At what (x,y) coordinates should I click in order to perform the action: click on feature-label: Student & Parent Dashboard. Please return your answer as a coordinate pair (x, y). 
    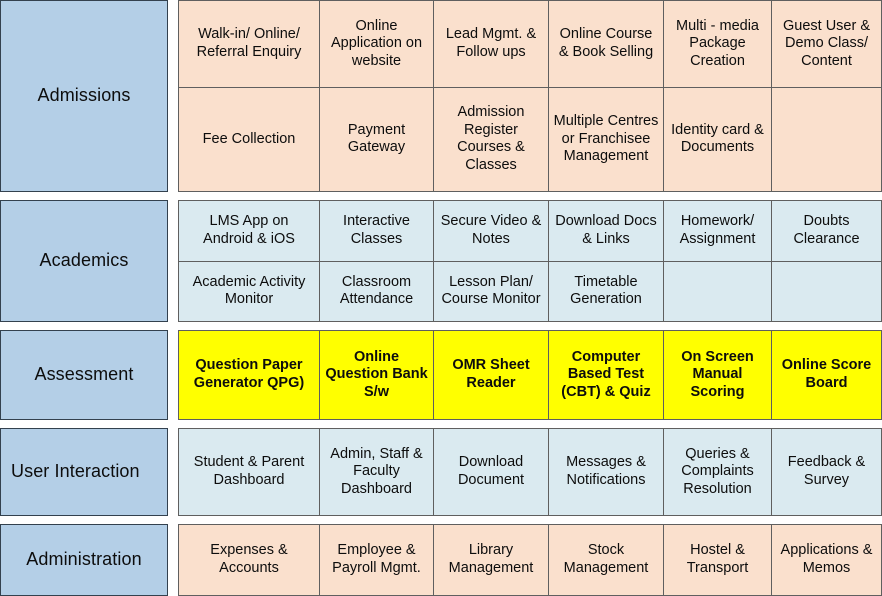
    Looking at the image, I should click on (249, 471).